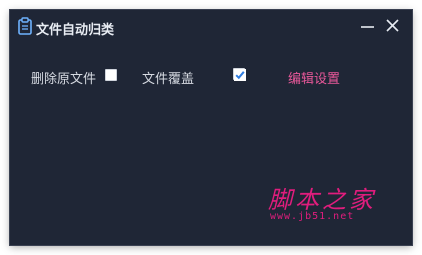  I want to click on clipboard-icon, so click(25, 26).